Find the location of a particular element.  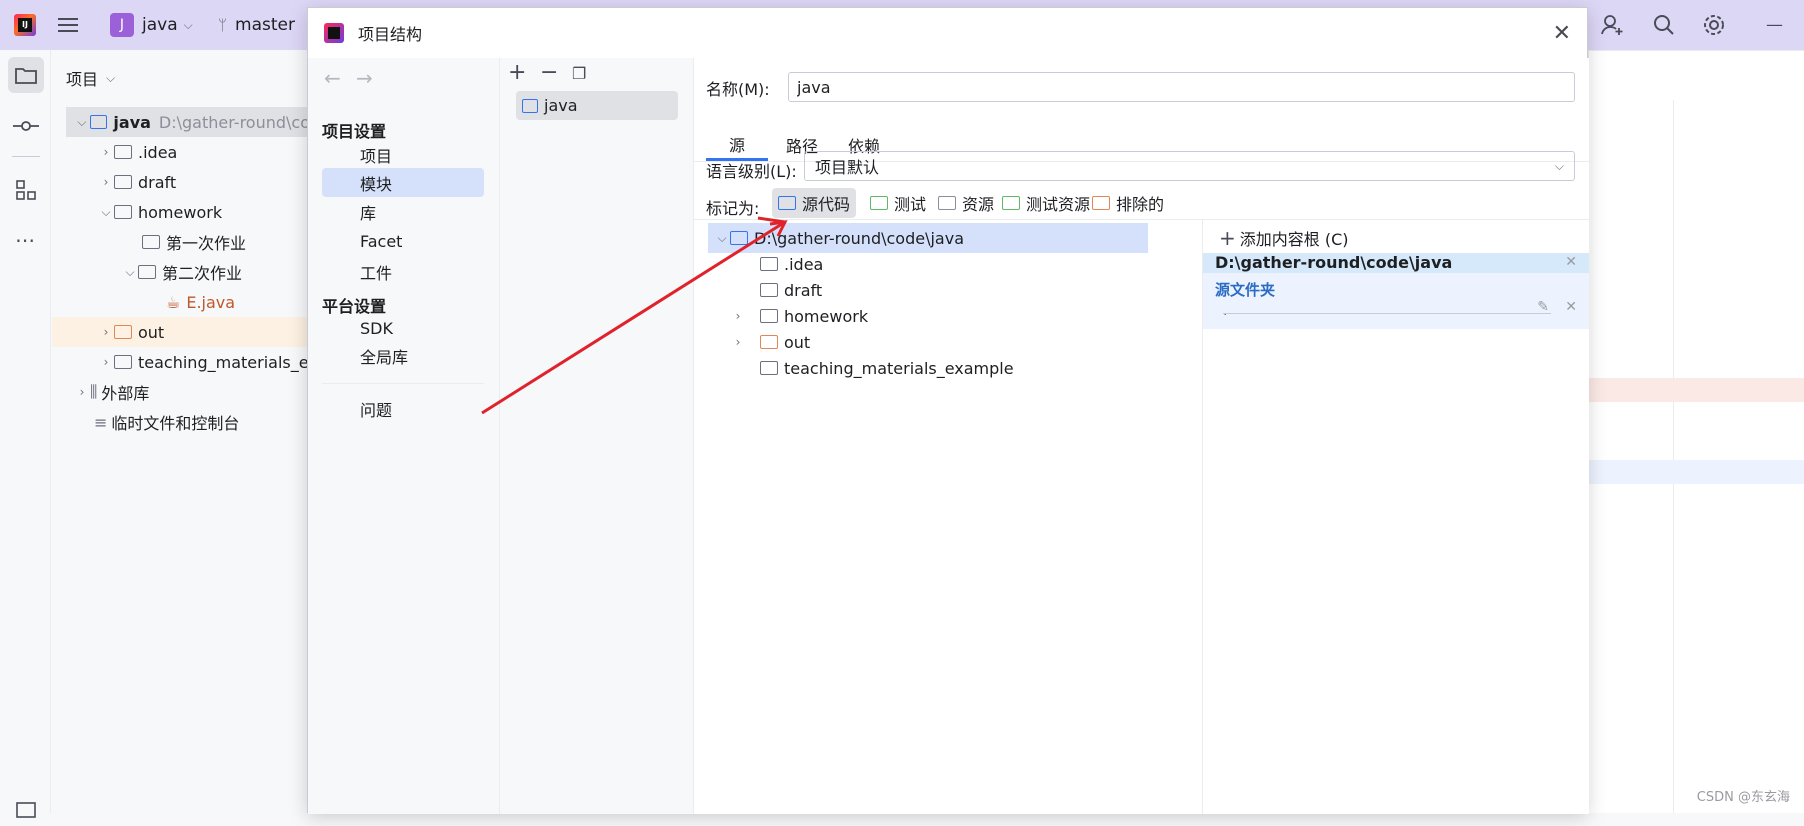

mark-excluded-label: 排除的 is located at coordinates (1140, 204).